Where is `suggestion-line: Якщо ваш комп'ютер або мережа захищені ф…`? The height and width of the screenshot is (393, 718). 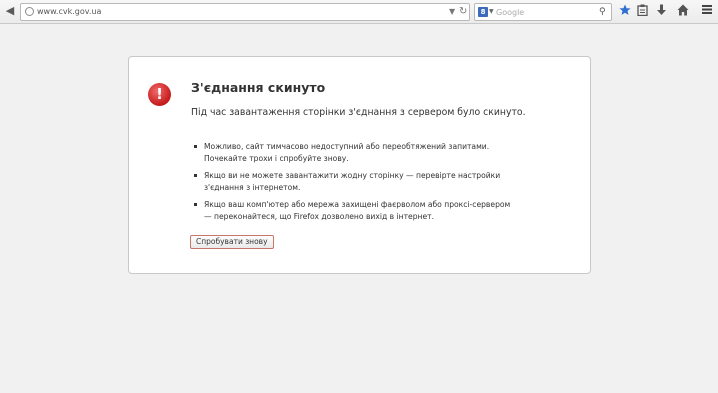
suggestion-line: Якщо ваш комп'ютер або мережа захищені ф… is located at coordinates (357, 204).